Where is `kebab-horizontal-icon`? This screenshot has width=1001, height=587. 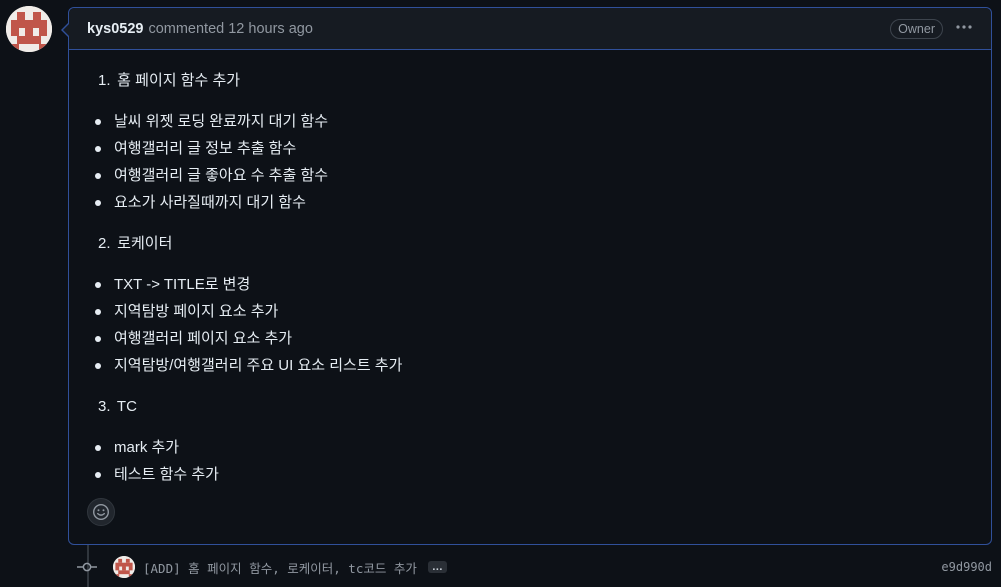 kebab-horizontal-icon is located at coordinates (964, 28).